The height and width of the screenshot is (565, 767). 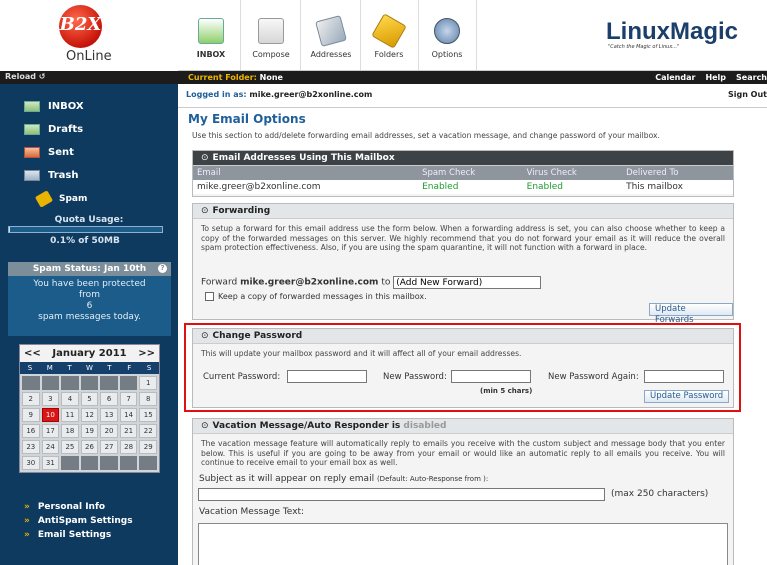 I want to click on toolbar-compose-button: Compose, so click(x=271, y=35).